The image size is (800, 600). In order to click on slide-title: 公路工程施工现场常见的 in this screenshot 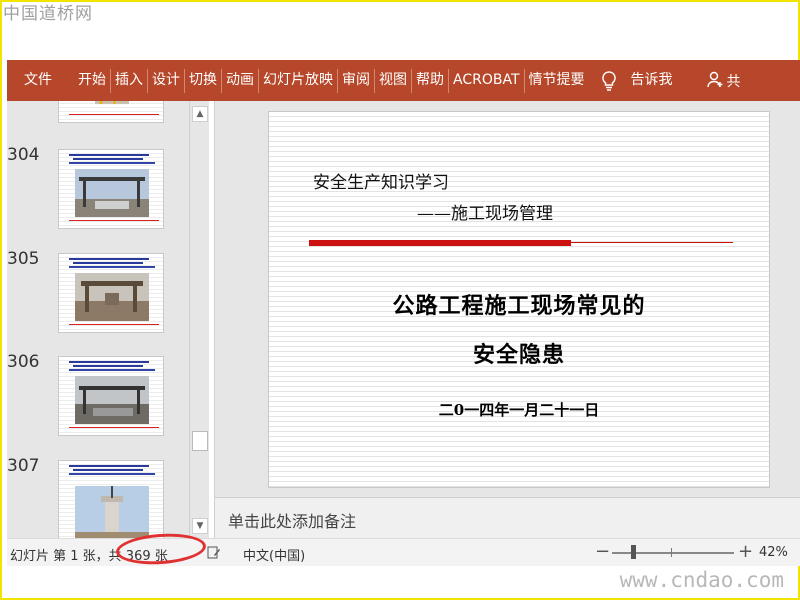, I will do `click(519, 304)`.